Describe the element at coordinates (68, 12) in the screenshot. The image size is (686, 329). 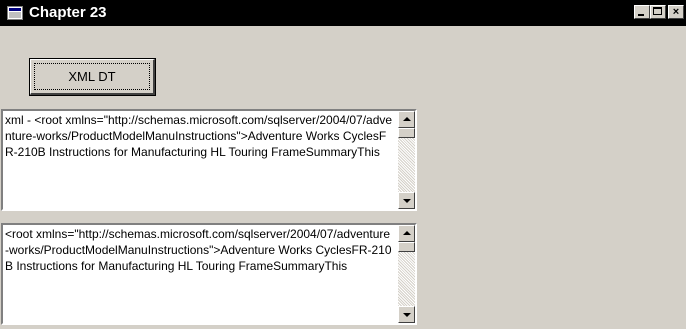
I see `window-title: Chapter 23` at that location.